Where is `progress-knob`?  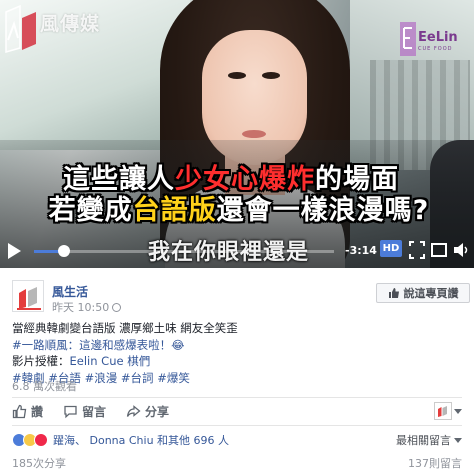 progress-knob is located at coordinates (64, 251).